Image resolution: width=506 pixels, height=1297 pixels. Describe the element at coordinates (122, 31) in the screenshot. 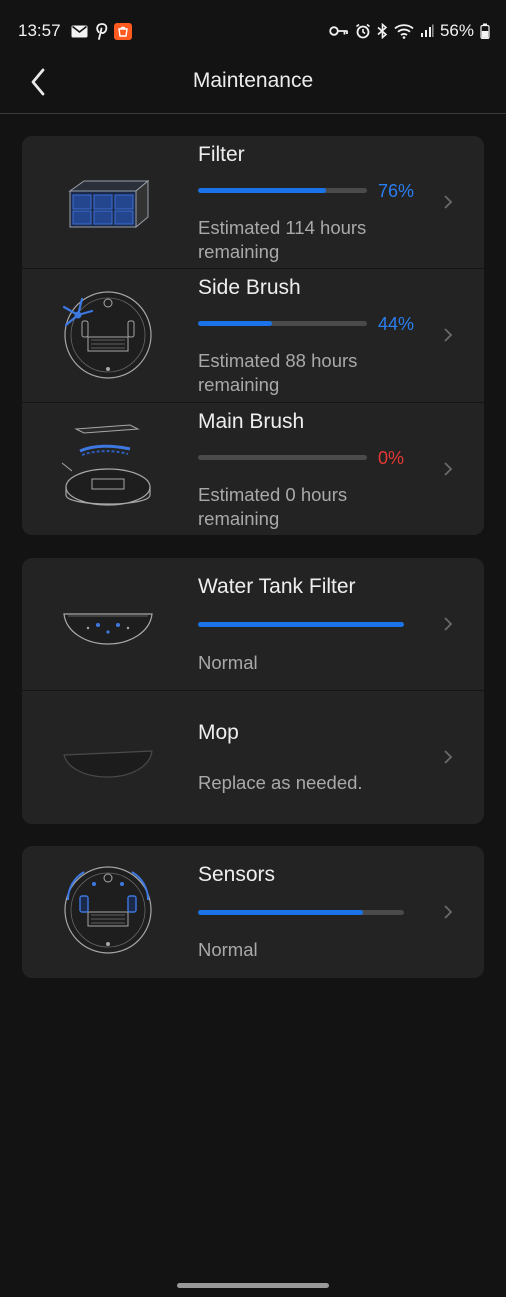

I see `shopping-app-icon` at that location.